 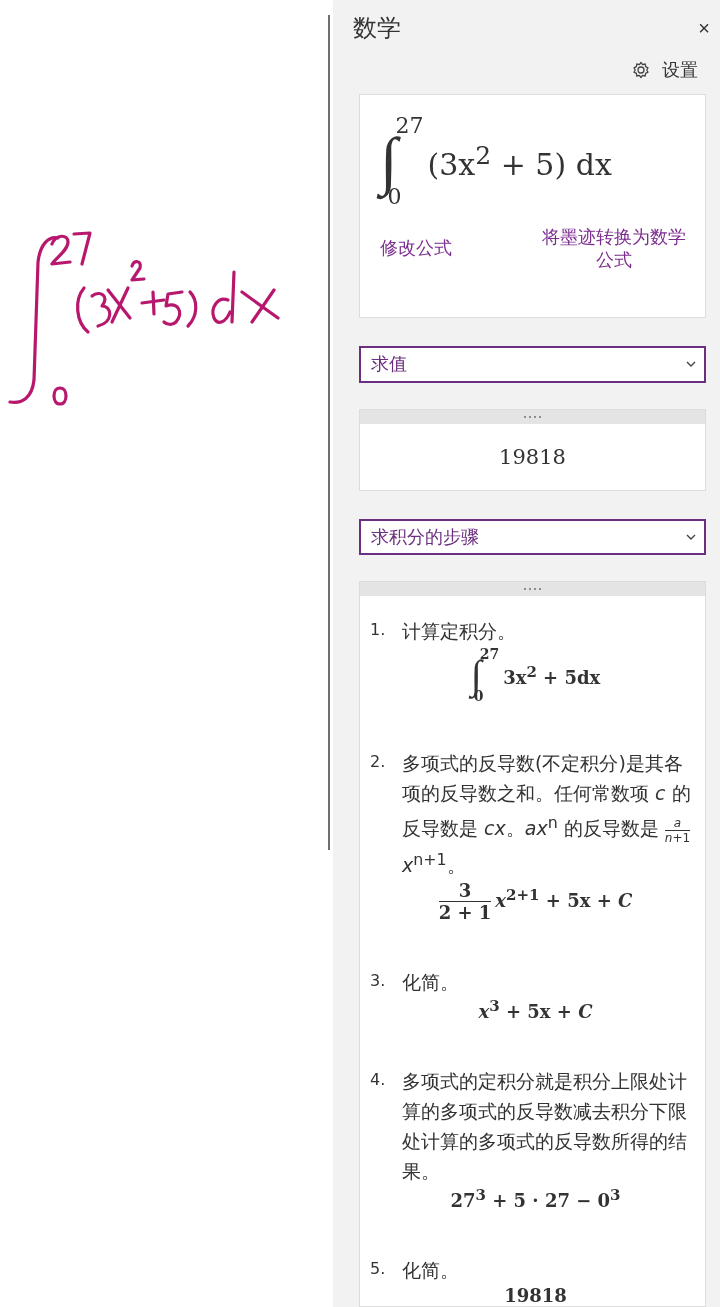 I want to click on pane-title: 数学, so click(x=377, y=28).